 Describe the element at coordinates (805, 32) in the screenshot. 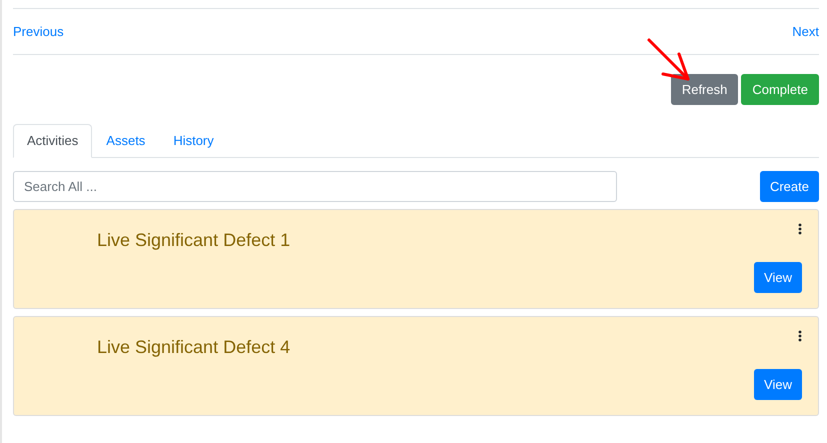

I see `next-link: Next` at that location.